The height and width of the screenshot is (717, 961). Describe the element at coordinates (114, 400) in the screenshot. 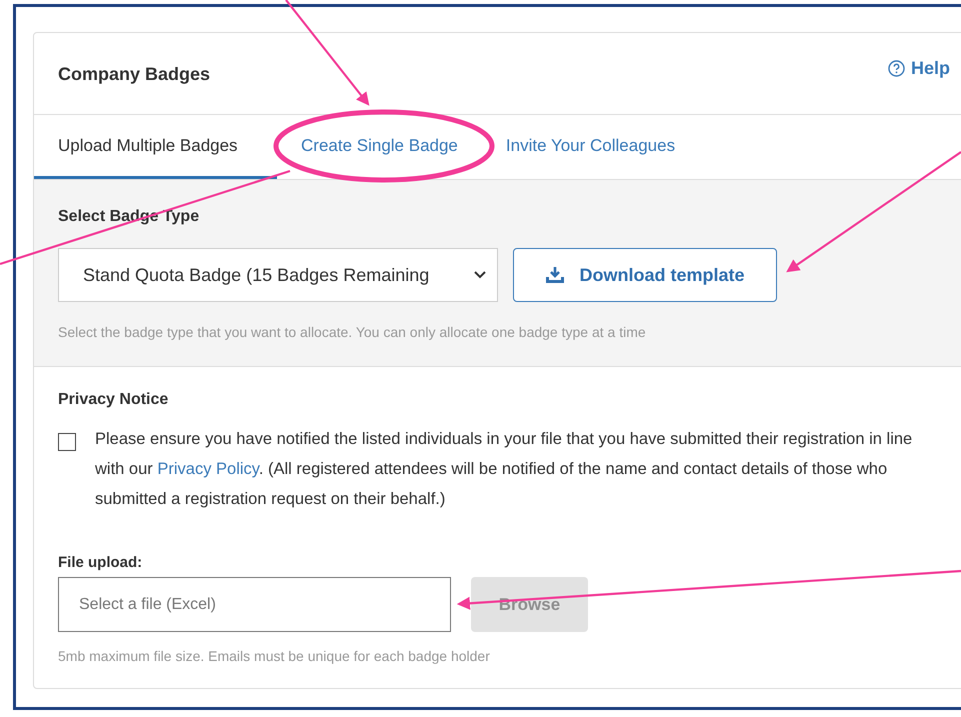

I see `section-title: Privacy Notice` at that location.